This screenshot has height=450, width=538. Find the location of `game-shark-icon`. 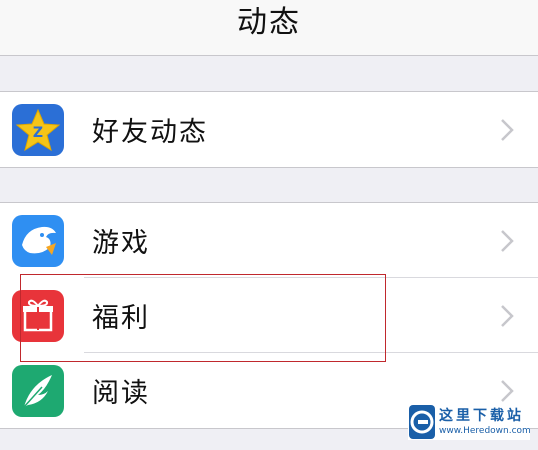

game-shark-icon is located at coordinates (38, 240).